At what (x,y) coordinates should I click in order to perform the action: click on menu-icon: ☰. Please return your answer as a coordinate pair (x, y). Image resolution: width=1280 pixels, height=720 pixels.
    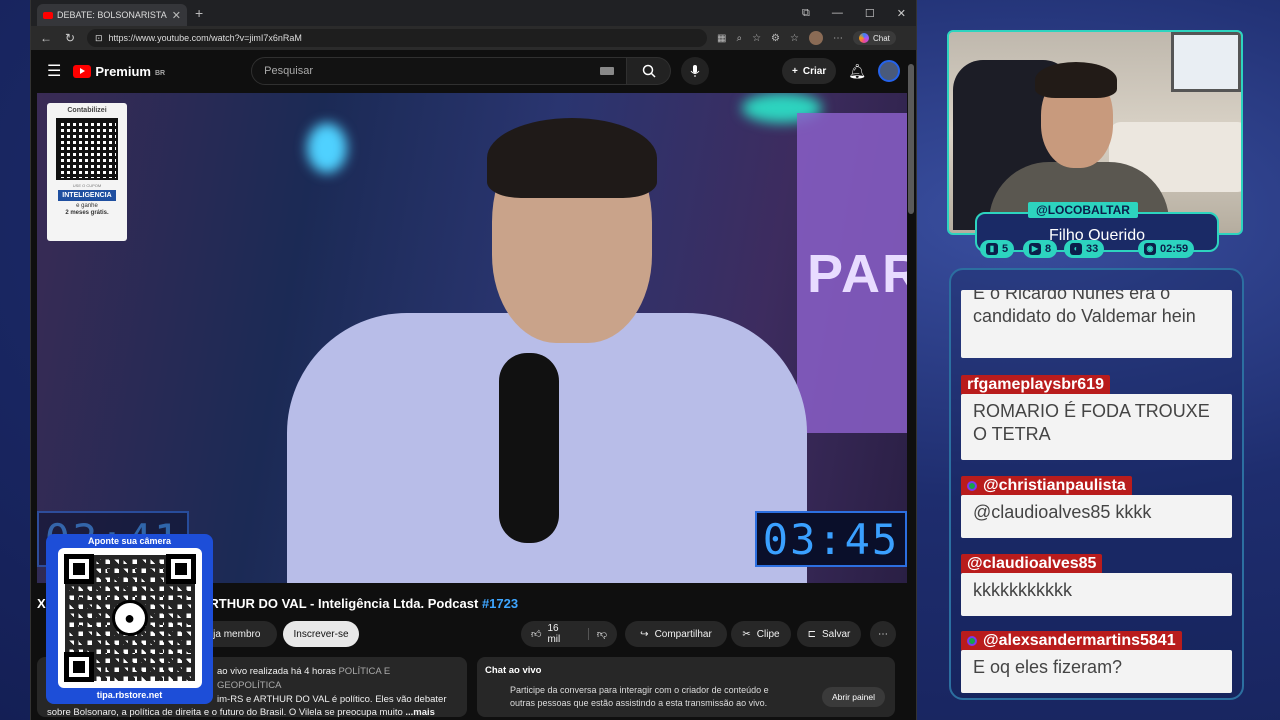
    Looking at the image, I should click on (54, 71).